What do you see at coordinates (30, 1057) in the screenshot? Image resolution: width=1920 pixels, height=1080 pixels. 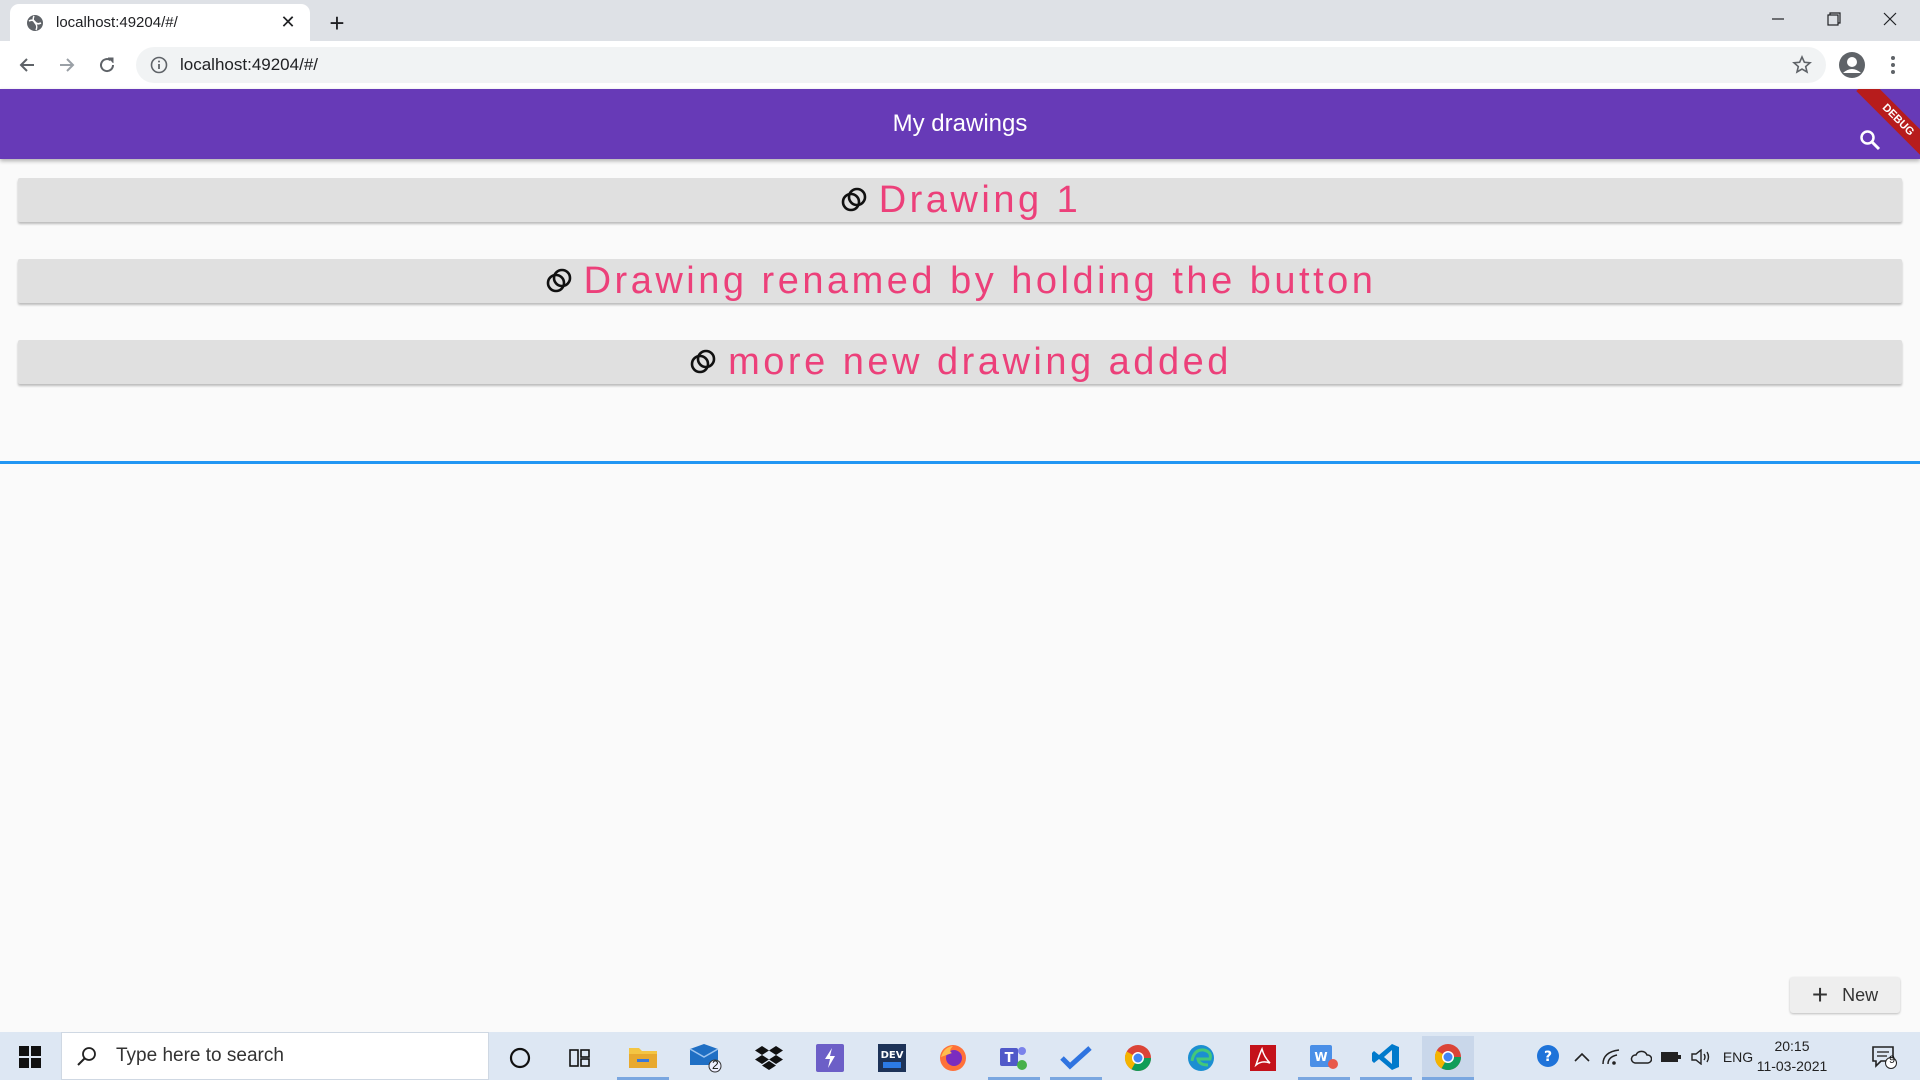 I see `windows-start-icon` at bounding box center [30, 1057].